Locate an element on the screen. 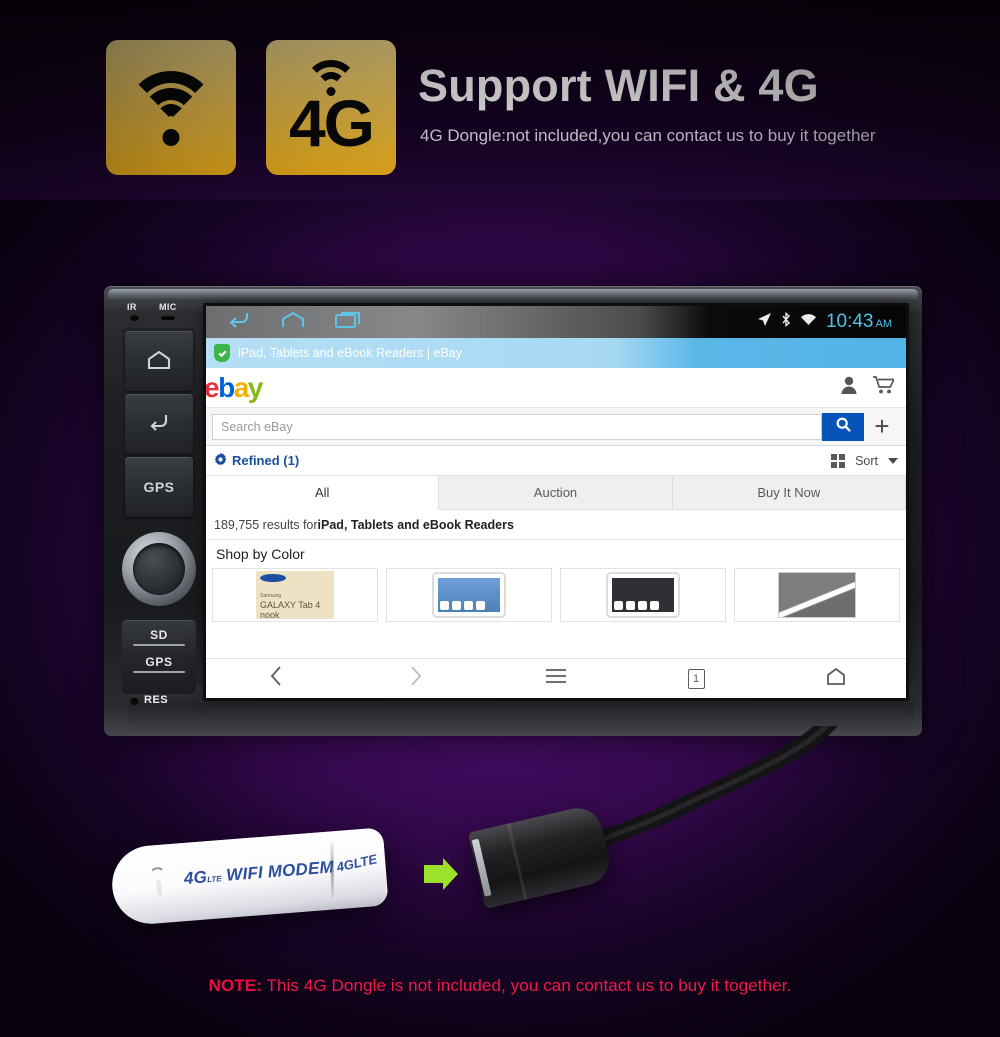  dongle-wifi-icon is located at coordinates (157, 875).